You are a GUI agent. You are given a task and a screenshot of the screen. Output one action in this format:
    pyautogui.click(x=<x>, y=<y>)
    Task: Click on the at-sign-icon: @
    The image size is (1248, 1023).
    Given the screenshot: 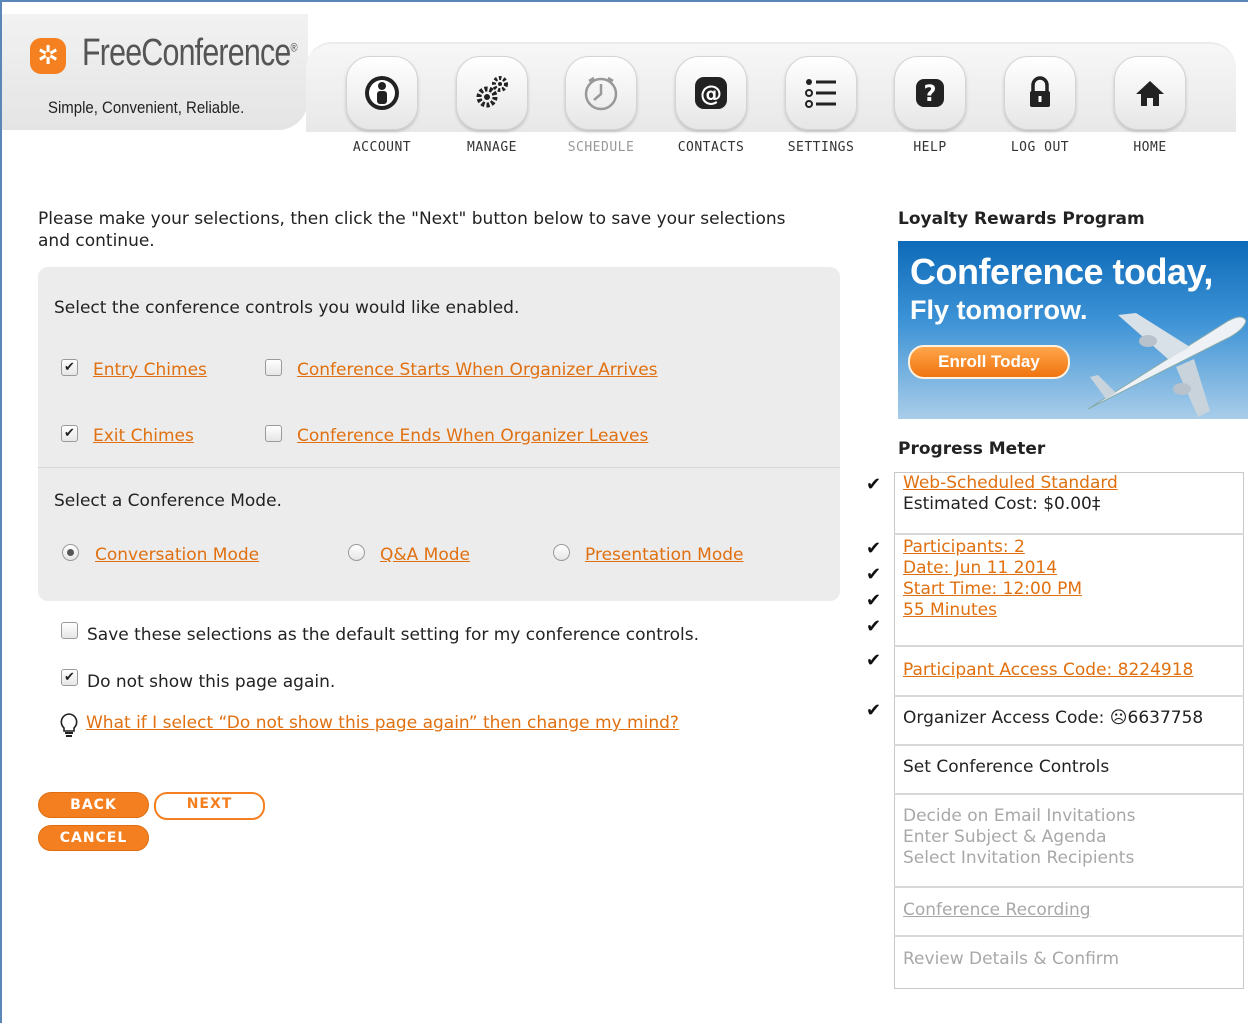 What is the action you would take?
    pyautogui.click(x=711, y=93)
    